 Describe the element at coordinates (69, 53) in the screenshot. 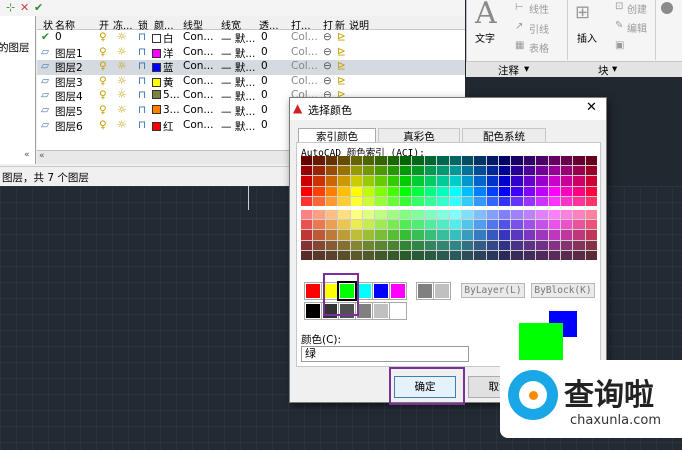

I see `layer-name: 图层1` at that location.